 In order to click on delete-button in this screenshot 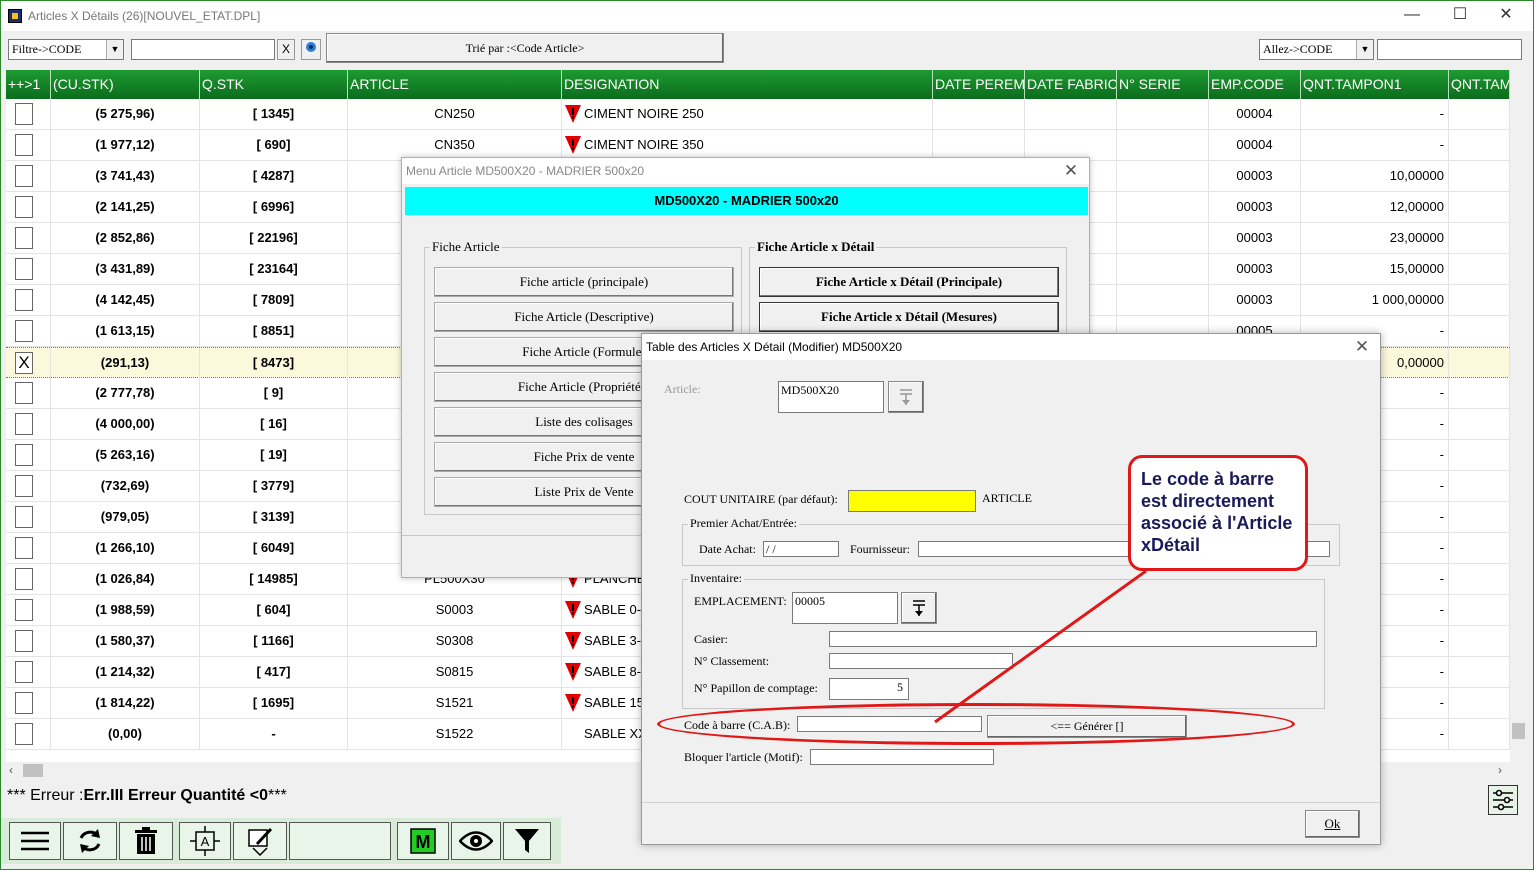, I will do `click(146, 841)`.